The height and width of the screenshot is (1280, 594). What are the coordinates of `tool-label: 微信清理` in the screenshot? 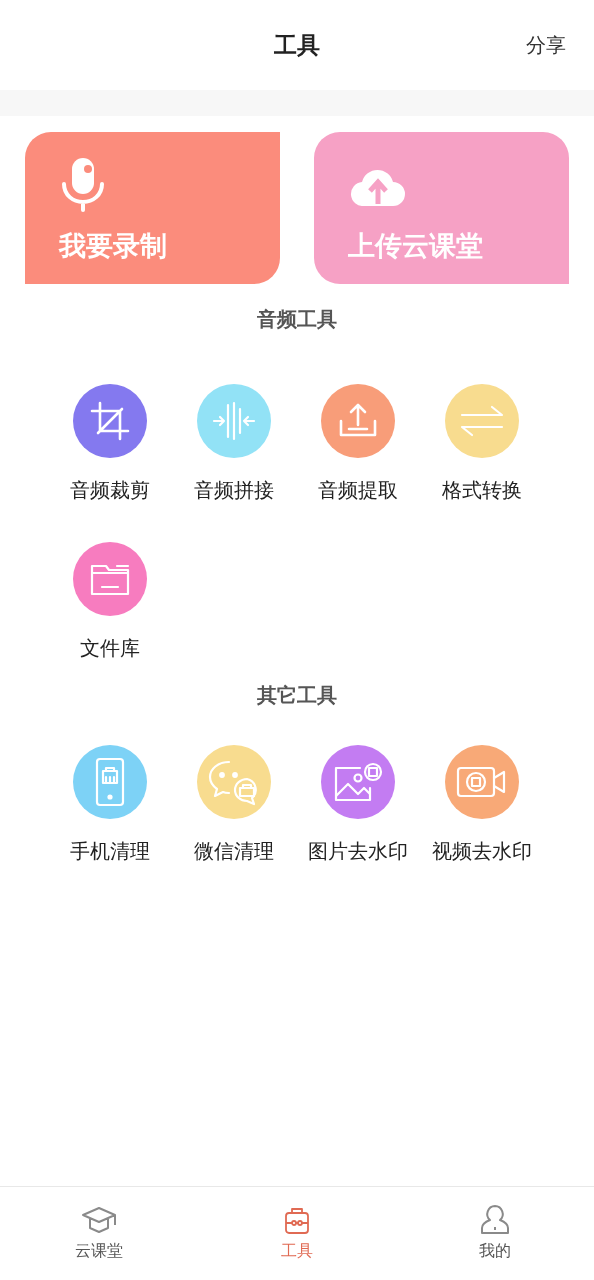 It's located at (234, 851).